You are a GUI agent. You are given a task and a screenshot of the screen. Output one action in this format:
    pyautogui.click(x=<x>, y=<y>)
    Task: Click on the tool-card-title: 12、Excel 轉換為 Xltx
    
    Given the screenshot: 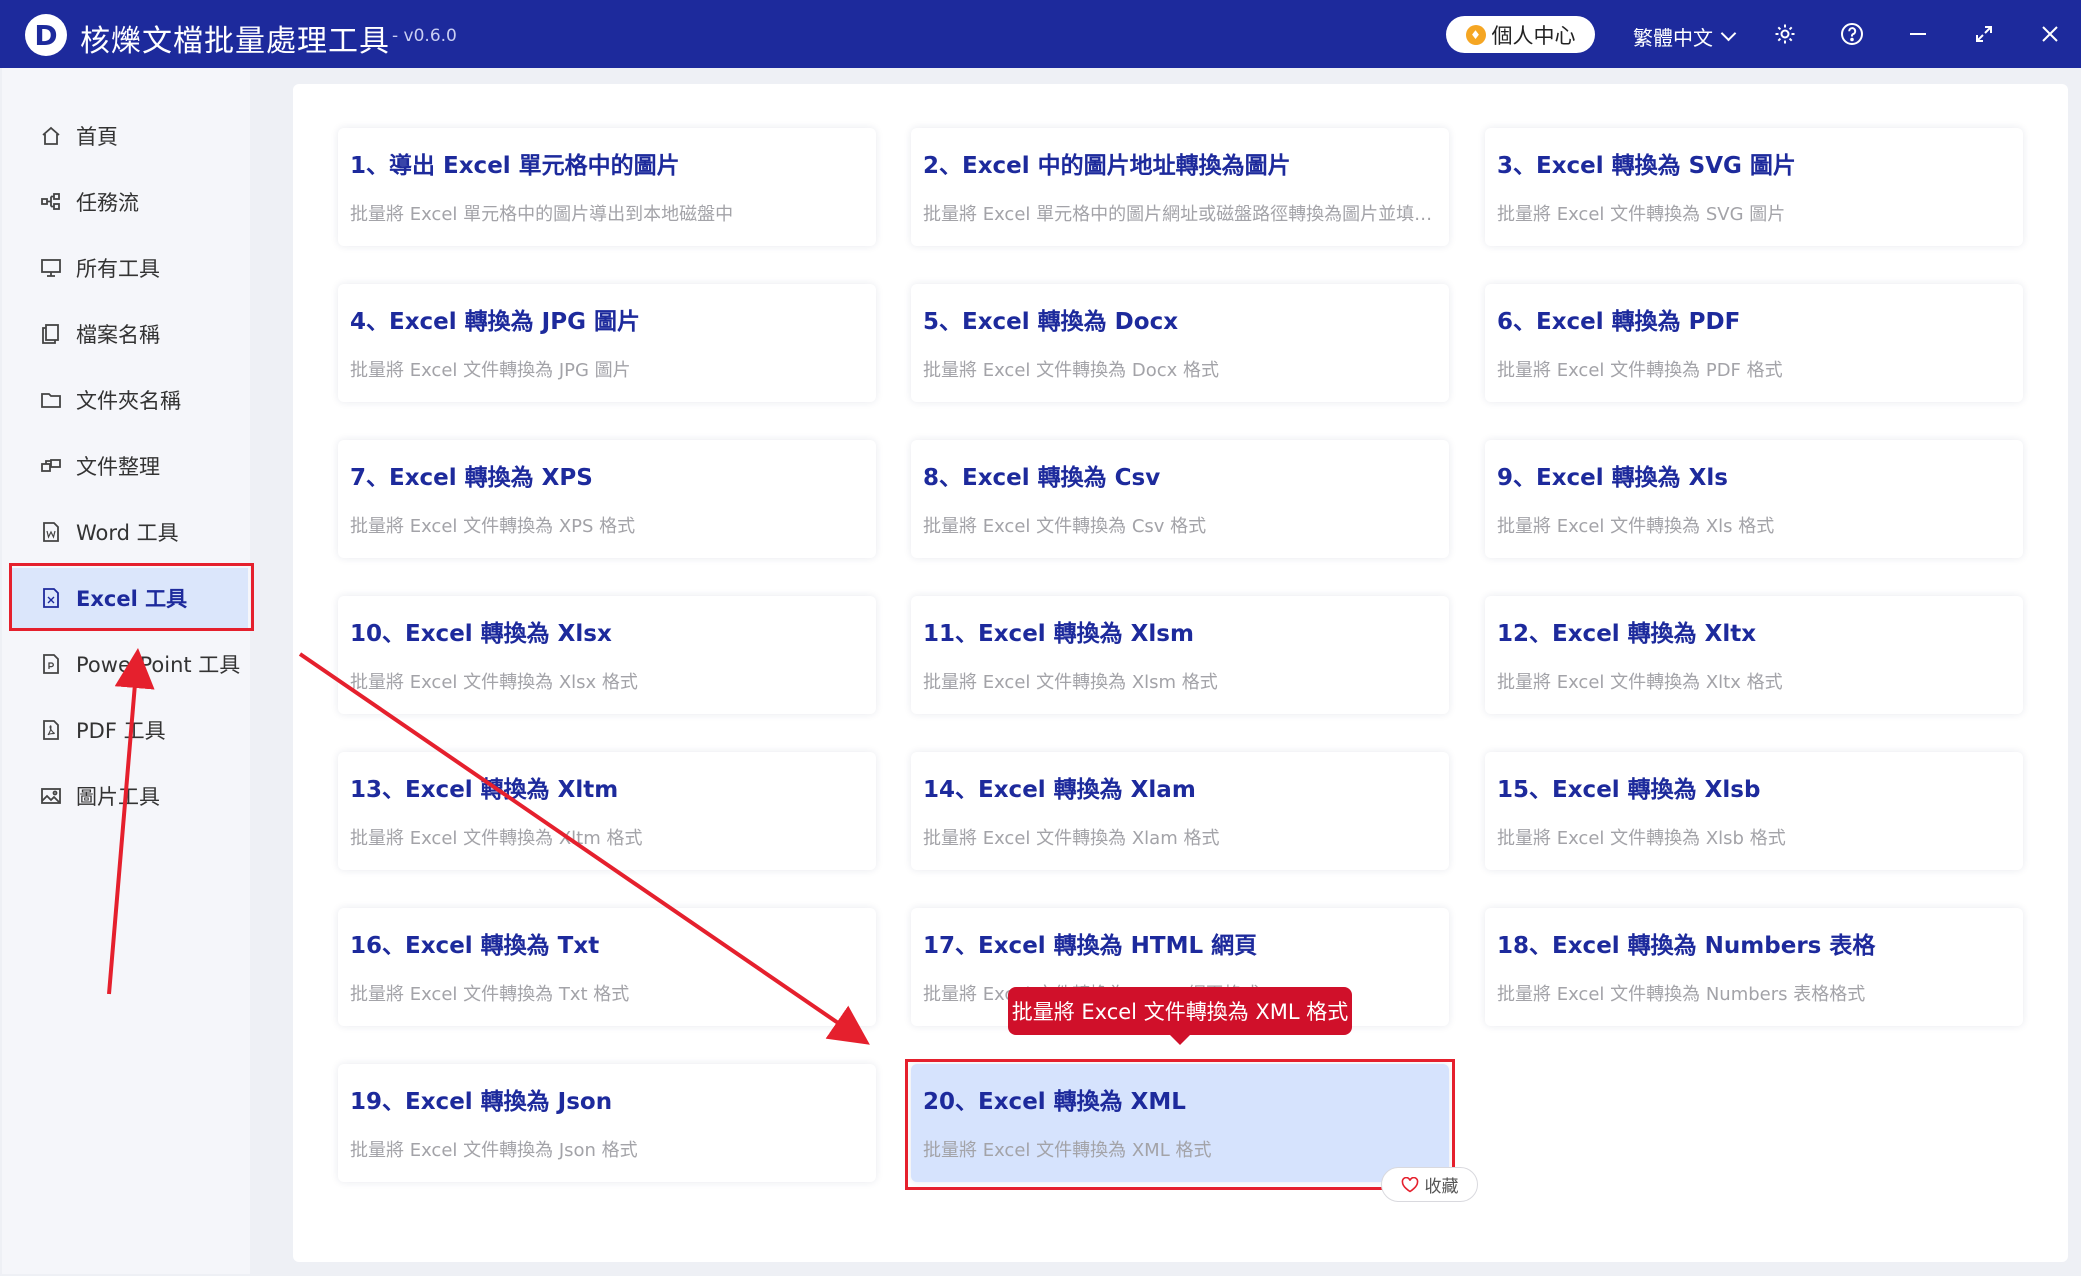 What is the action you would take?
    pyautogui.click(x=1627, y=634)
    